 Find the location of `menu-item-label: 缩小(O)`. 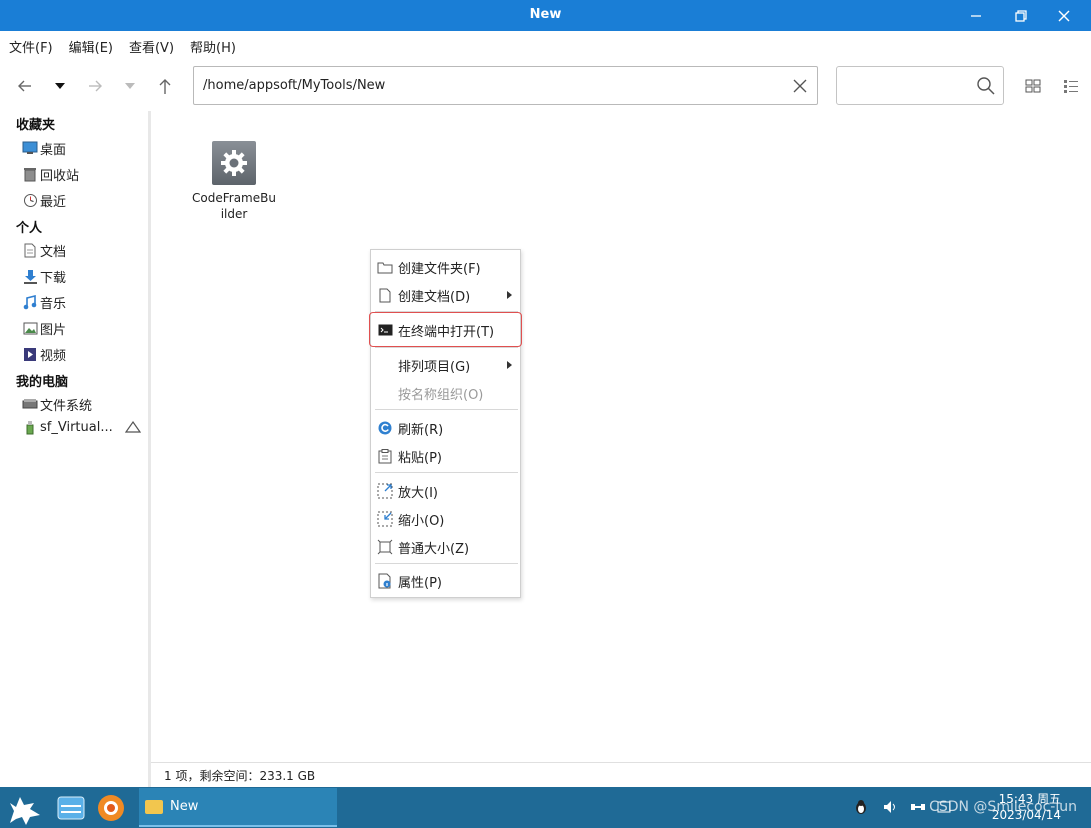

menu-item-label: 缩小(O) is located at coordinates (421, 521).